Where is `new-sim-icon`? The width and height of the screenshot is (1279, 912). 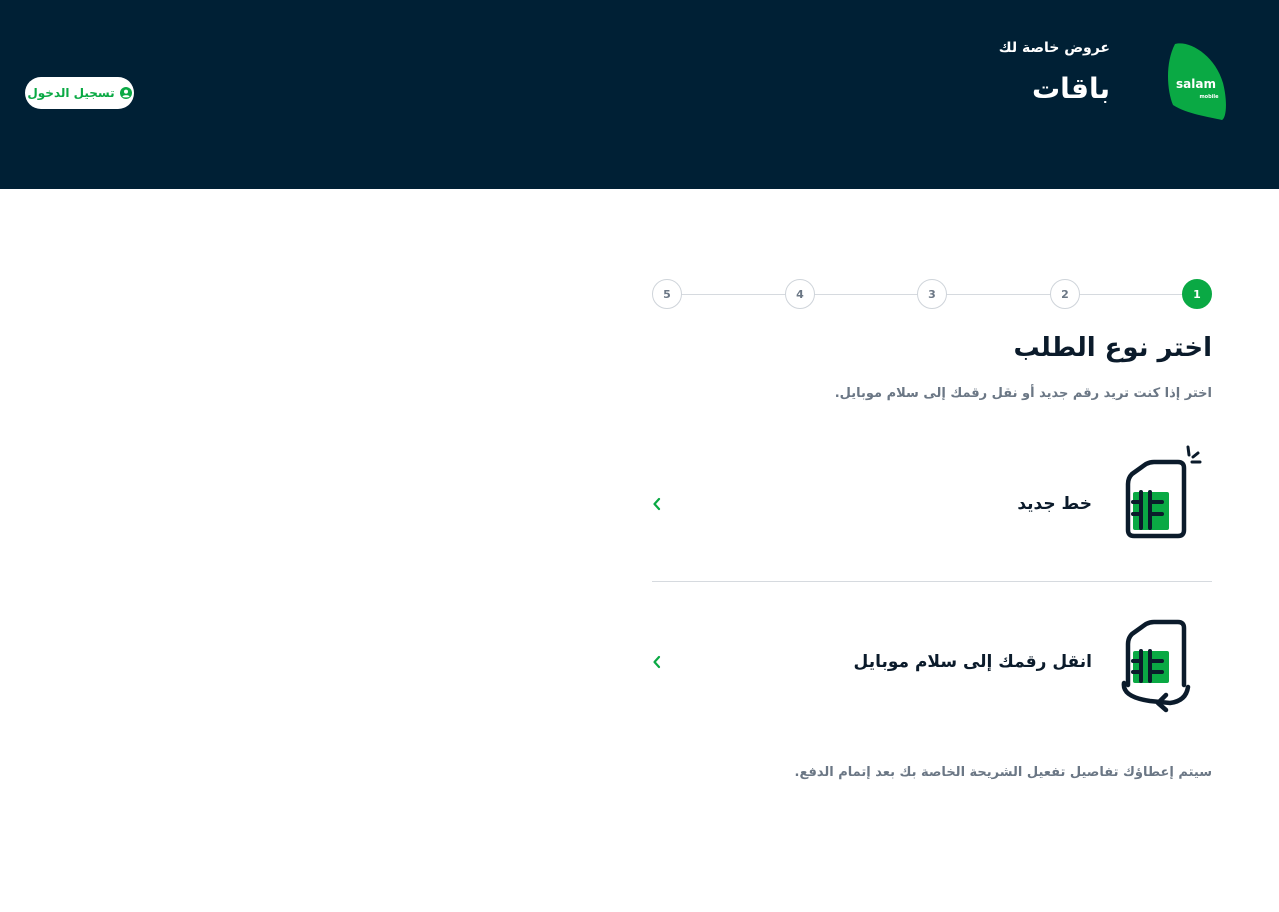
new-sim-icon is located at coordinates (1163, 492).